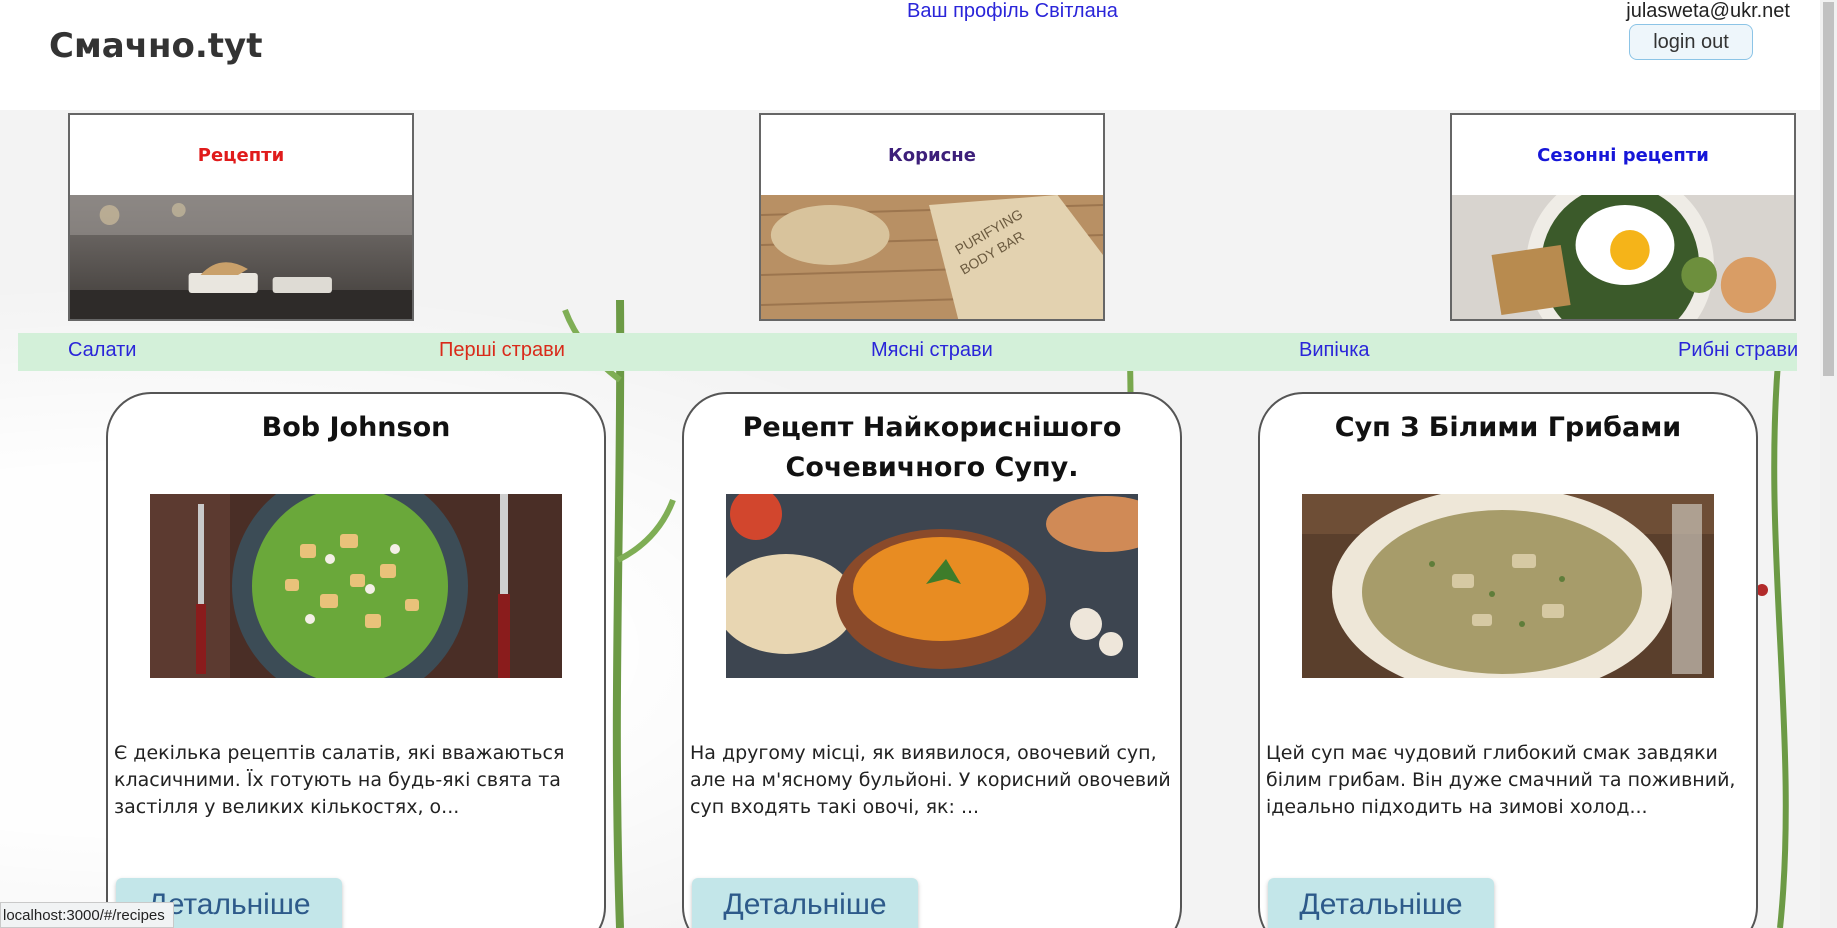  I want to click on browser-status-bar: localhost:3000/#/recipes, so click(87, 915).